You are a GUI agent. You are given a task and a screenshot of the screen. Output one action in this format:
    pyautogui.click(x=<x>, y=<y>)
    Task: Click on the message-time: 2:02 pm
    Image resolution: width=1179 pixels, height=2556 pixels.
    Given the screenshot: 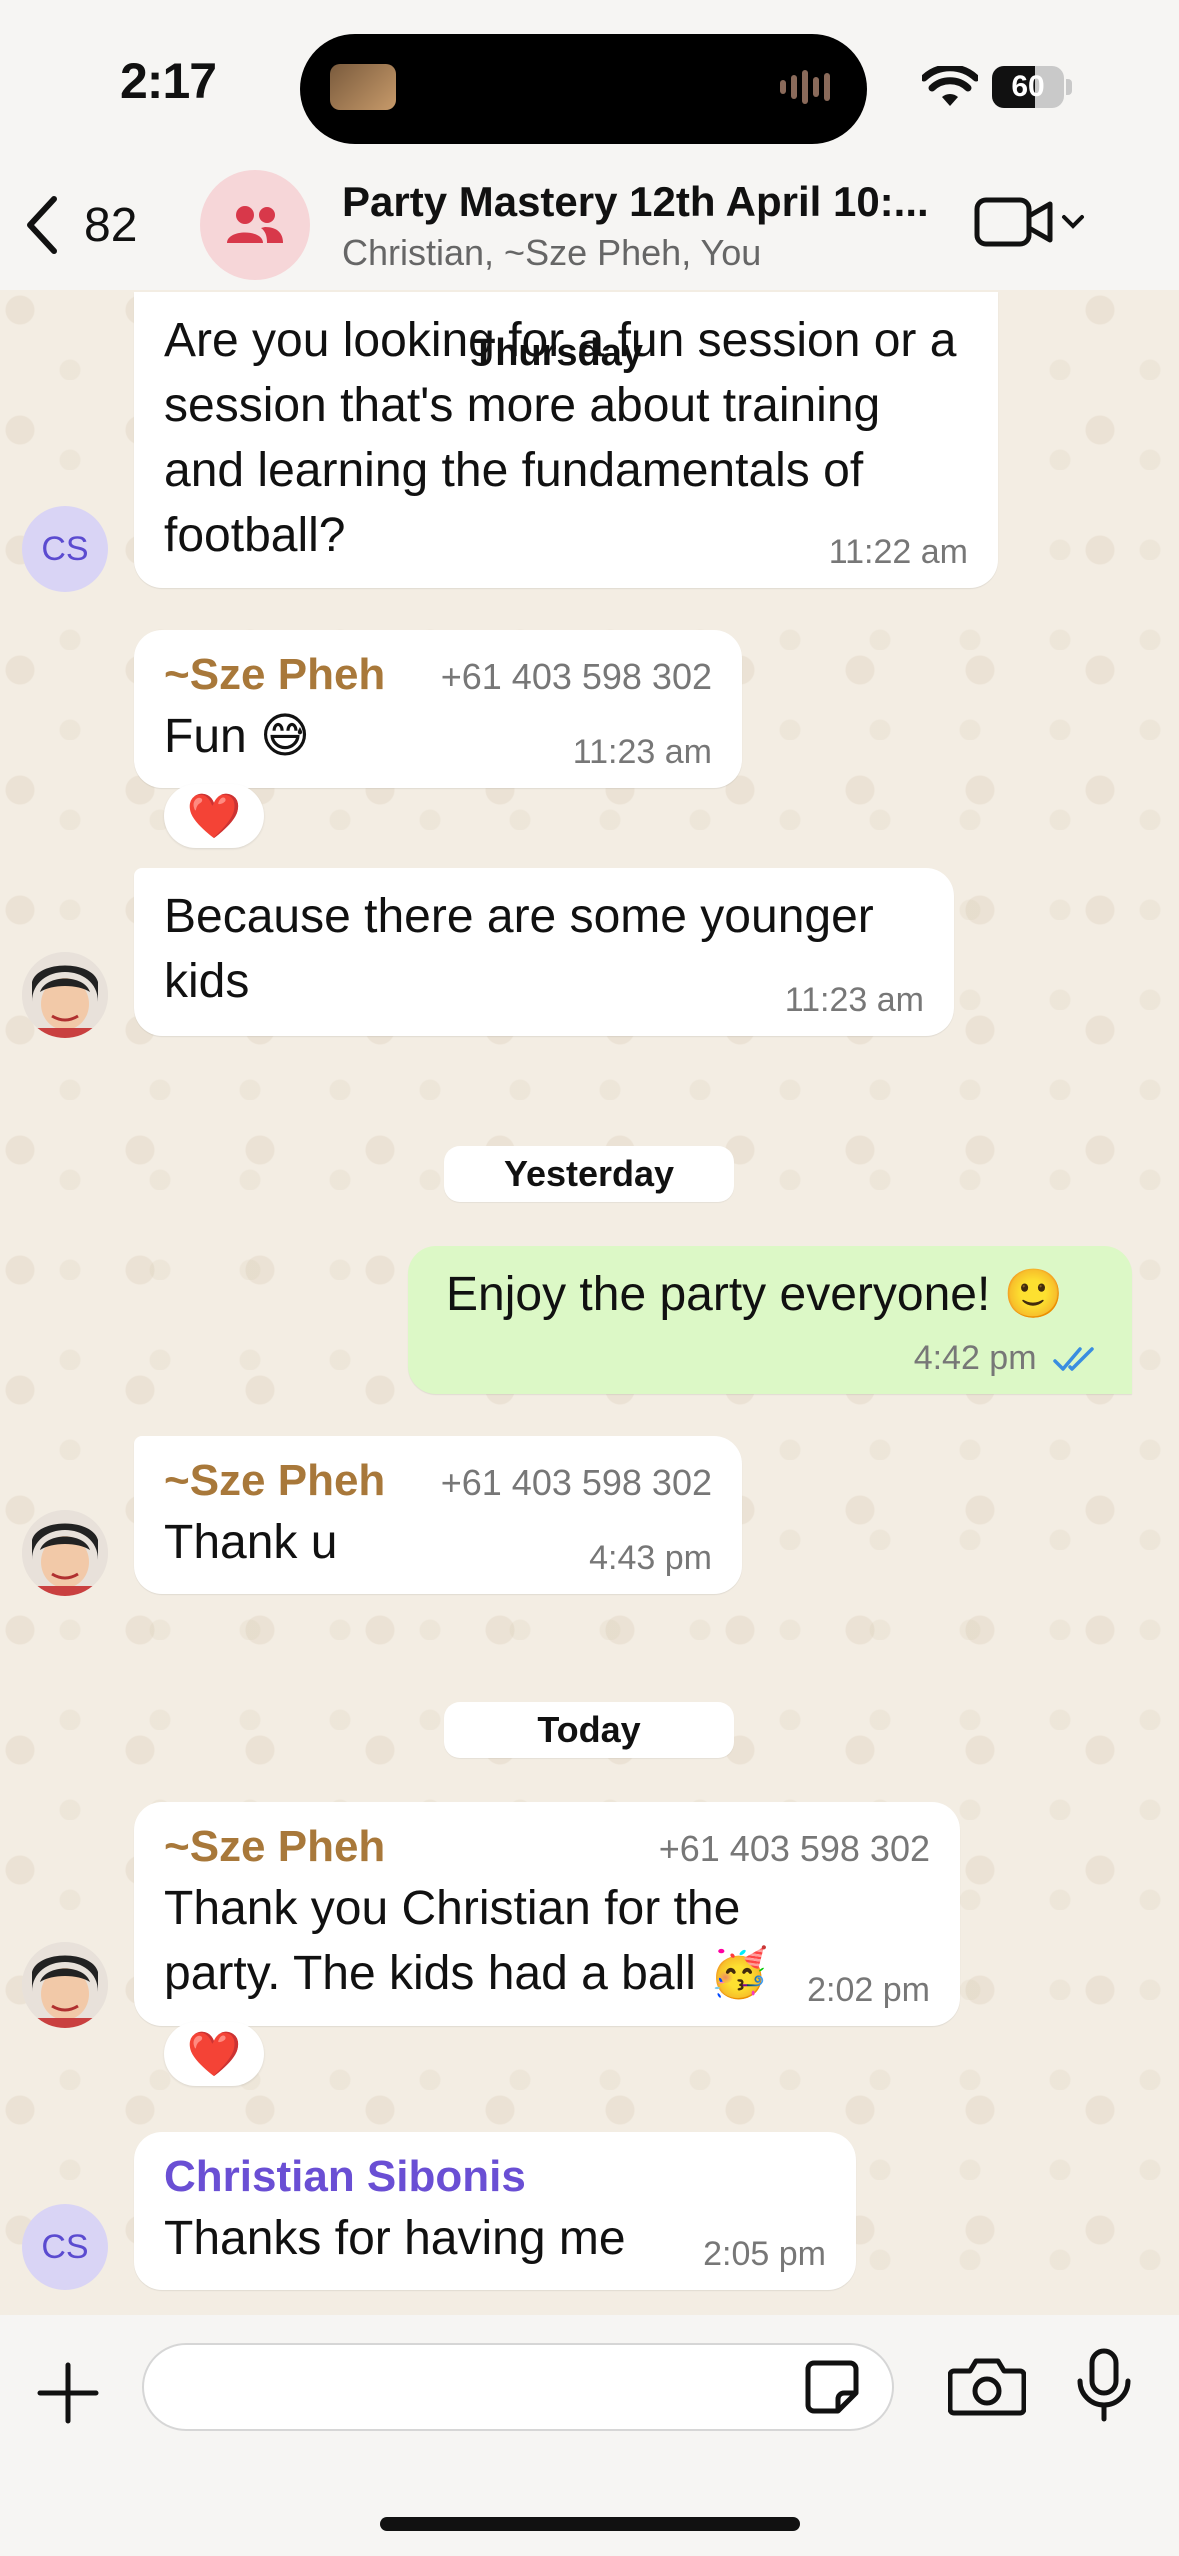 What is the action you would take?
    pyautogui.click(x=868, y=1990)
    